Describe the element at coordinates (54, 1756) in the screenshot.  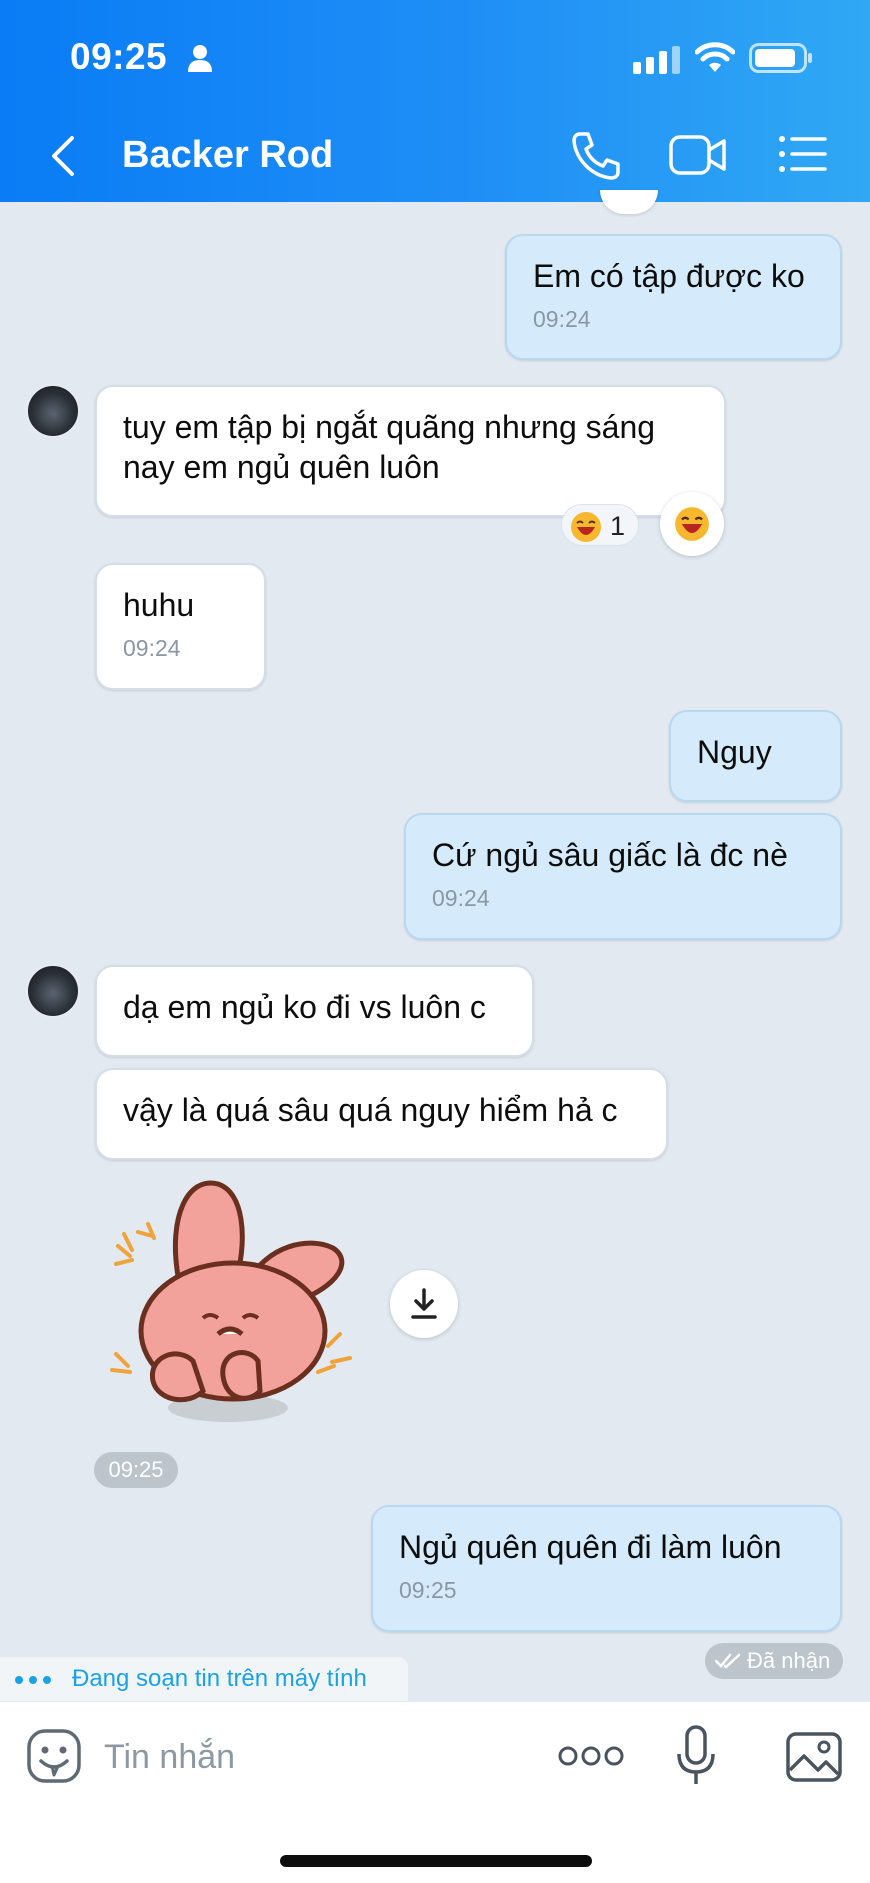
I see `emoji-icon` at that location.